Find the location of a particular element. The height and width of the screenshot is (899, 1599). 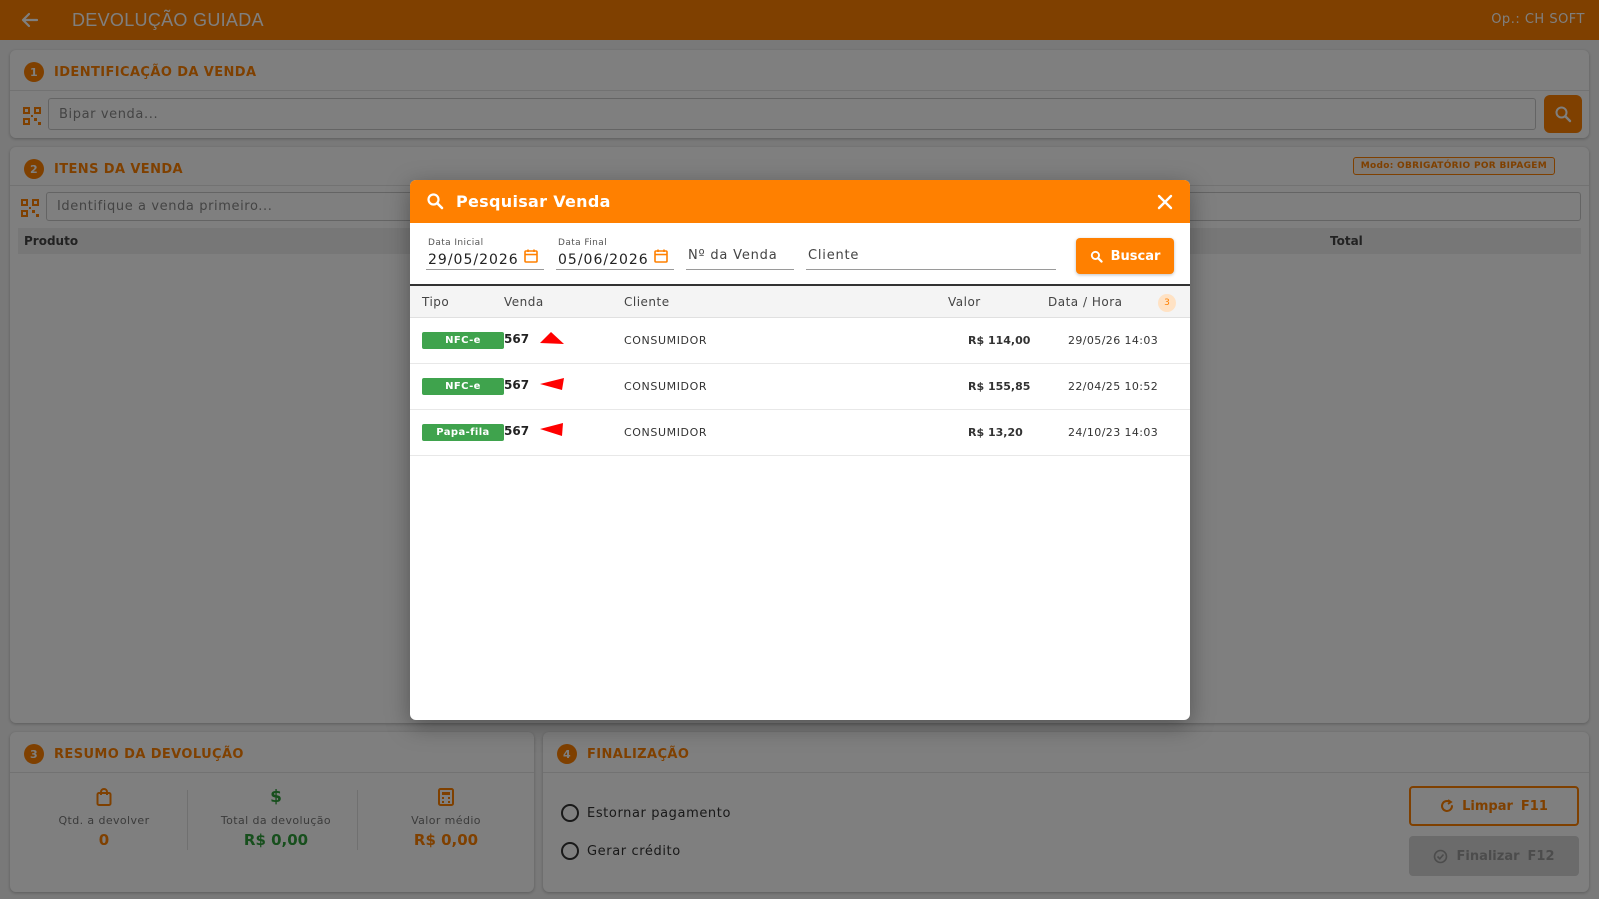

valor-amount: R$ 155,85 is located at coordinates (999, 386).